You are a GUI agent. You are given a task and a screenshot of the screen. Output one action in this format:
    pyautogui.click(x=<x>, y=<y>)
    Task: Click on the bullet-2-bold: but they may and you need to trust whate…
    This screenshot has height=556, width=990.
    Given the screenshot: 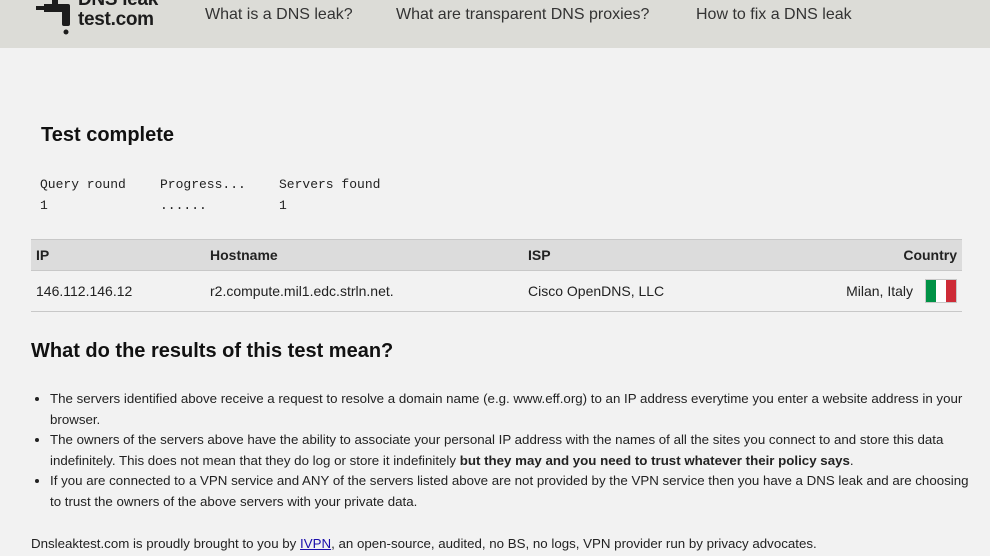 What is the action you would take?
    pyautogui.click(x=654, y=460)
    